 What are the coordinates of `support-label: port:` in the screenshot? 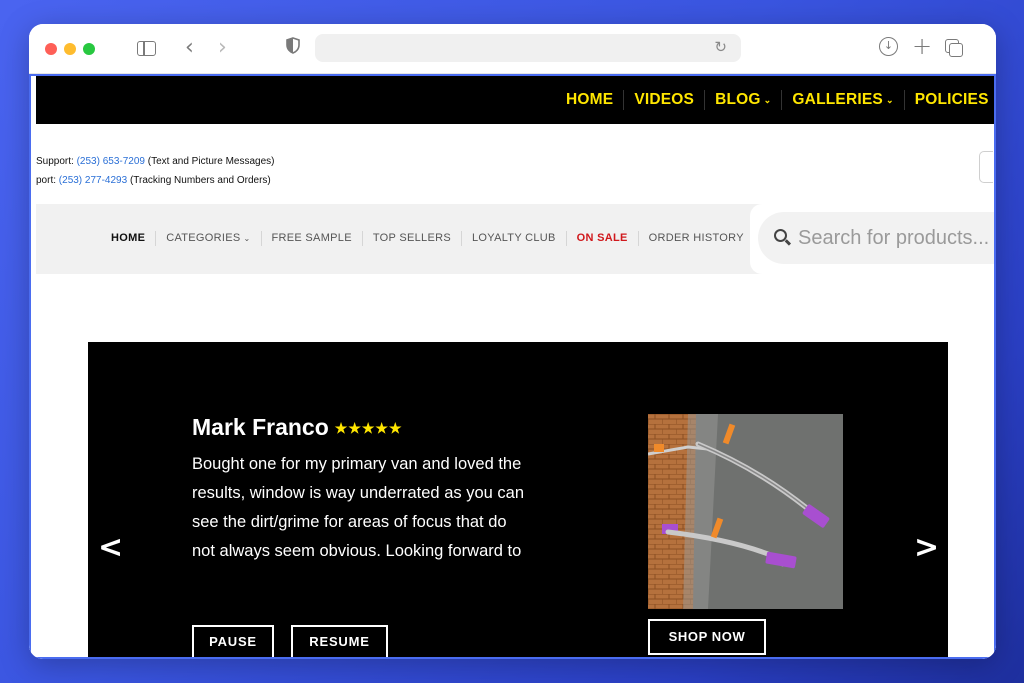 It's located at (47, 180).